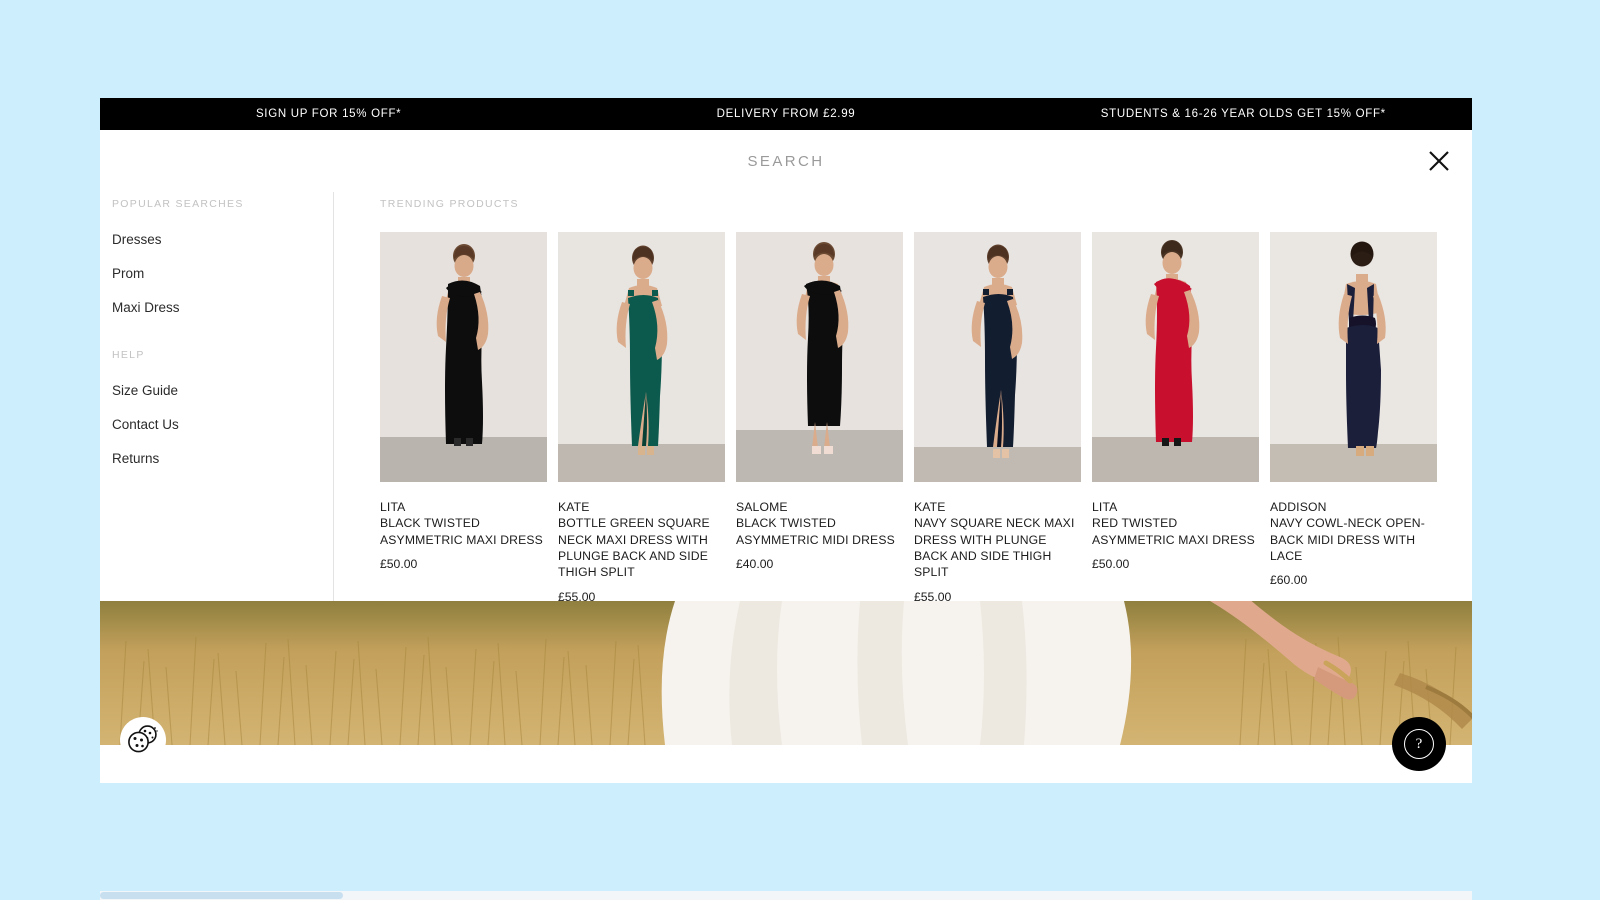 The image size is (1600, 900). What do you see at coordinates (222, 307) in the screenshot?
I see `sidebar-item-maxi-dress: Maxi Dress` at bounding box center [222, 307].